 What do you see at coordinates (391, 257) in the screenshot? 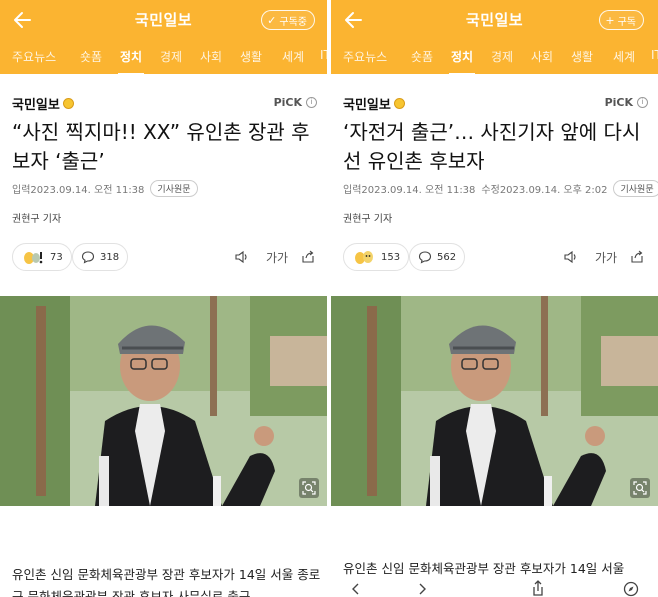
I see `like-count: 153` at bounding box center [391, 257].